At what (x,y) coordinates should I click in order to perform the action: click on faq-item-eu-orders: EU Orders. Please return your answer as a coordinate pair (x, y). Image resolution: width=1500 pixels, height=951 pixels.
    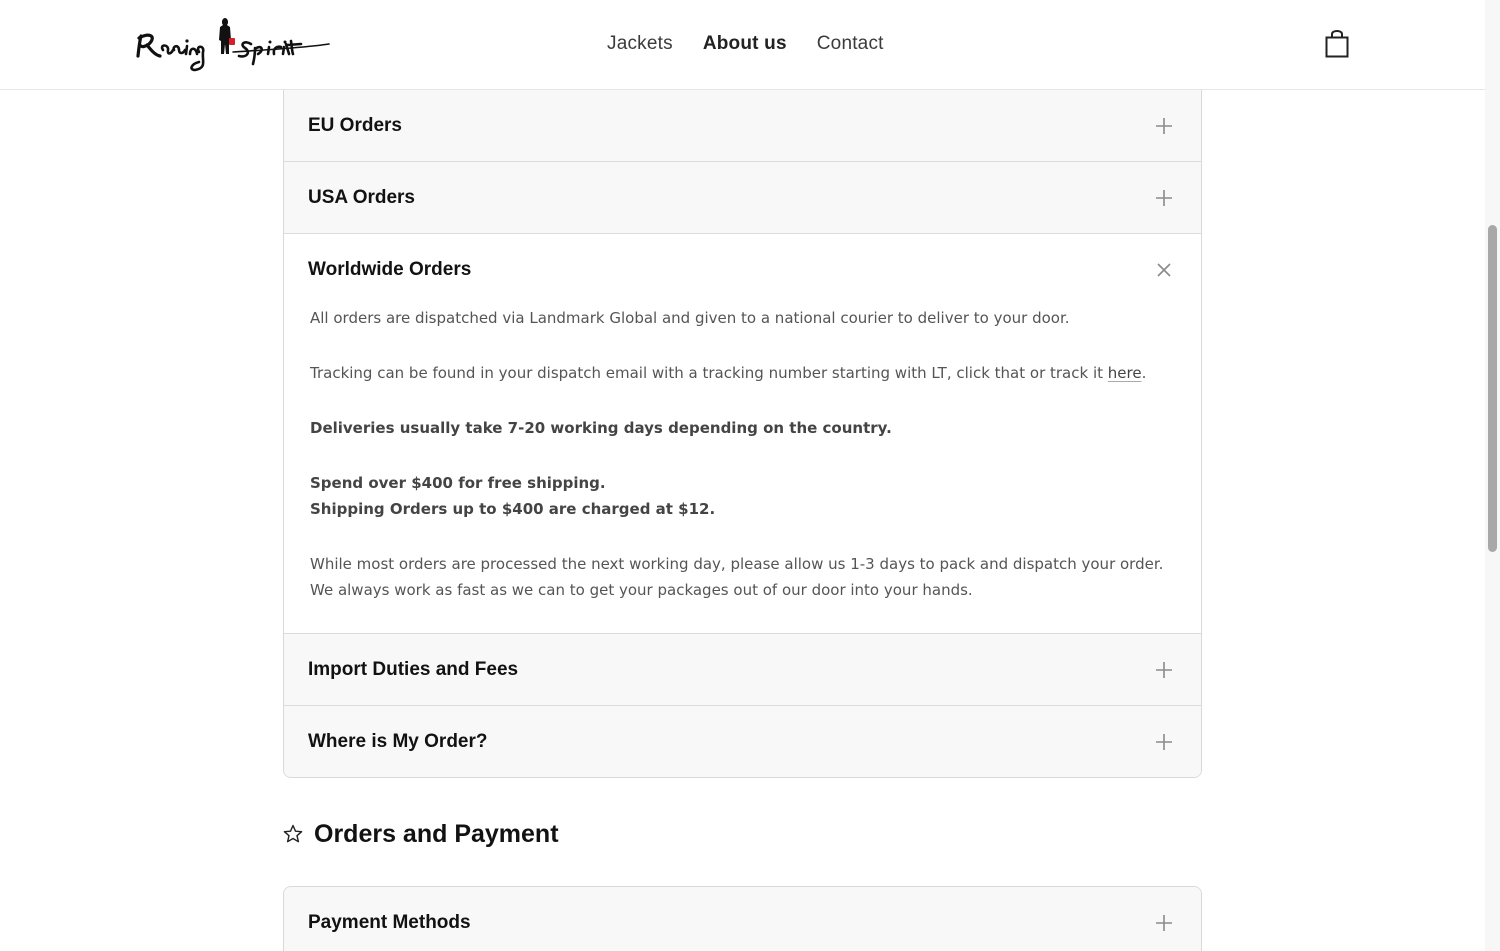
    Looking at the image, I should click on (742, 126).